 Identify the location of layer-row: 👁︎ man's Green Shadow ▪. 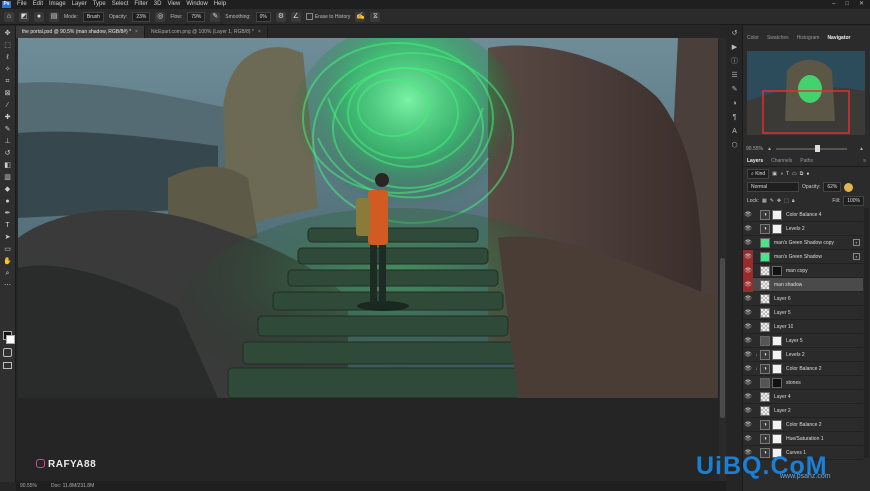
(803, 256).